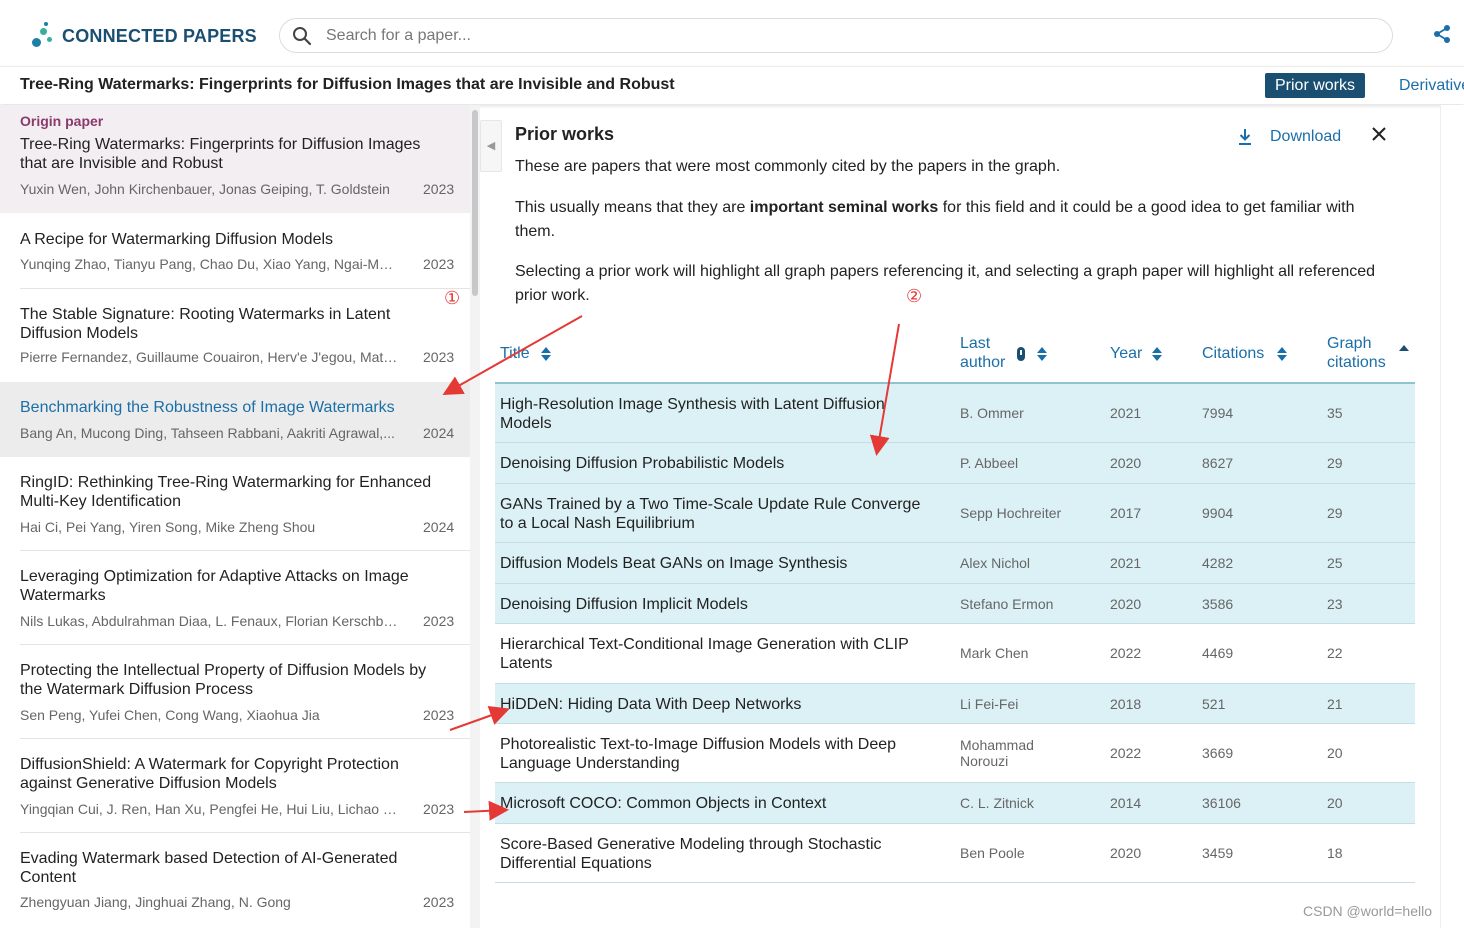  What do you see at coordinates (1218, 563) in the screenshot?
I see `row-citations: 4282` at bounding box center [1218, 563].